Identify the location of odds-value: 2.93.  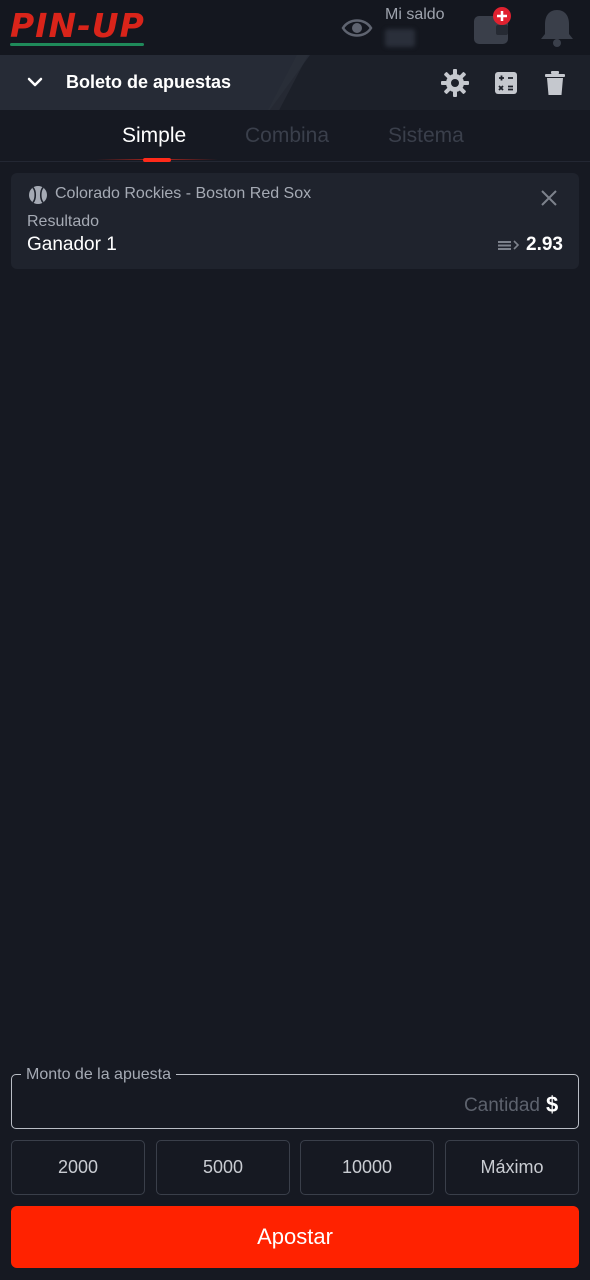
(544, 244).